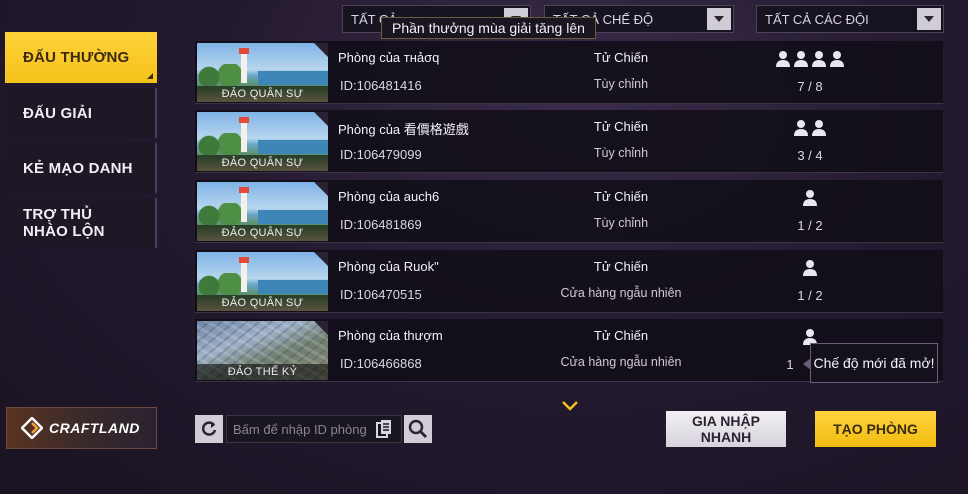  I want to click on create-room-button: TẠO PHÒNG, so click(875, 429).